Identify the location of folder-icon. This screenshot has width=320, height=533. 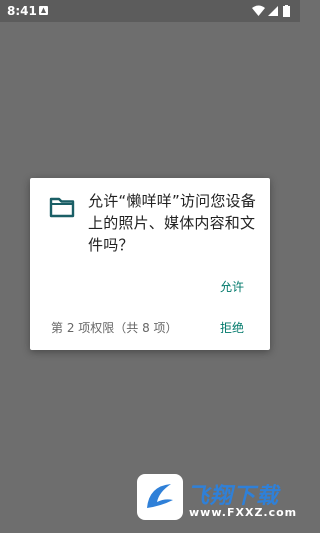
(62, 207).